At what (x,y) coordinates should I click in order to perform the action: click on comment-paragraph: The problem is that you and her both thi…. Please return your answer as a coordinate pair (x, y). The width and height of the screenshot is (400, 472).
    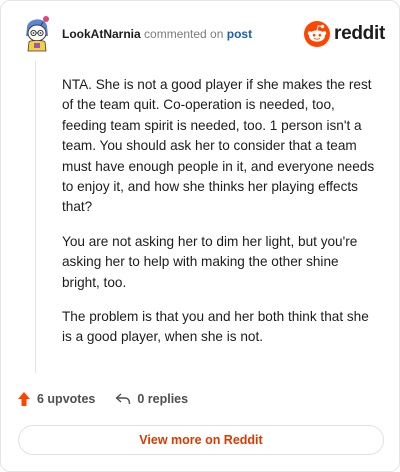
    Looking at the image, I should click on (215, 327).